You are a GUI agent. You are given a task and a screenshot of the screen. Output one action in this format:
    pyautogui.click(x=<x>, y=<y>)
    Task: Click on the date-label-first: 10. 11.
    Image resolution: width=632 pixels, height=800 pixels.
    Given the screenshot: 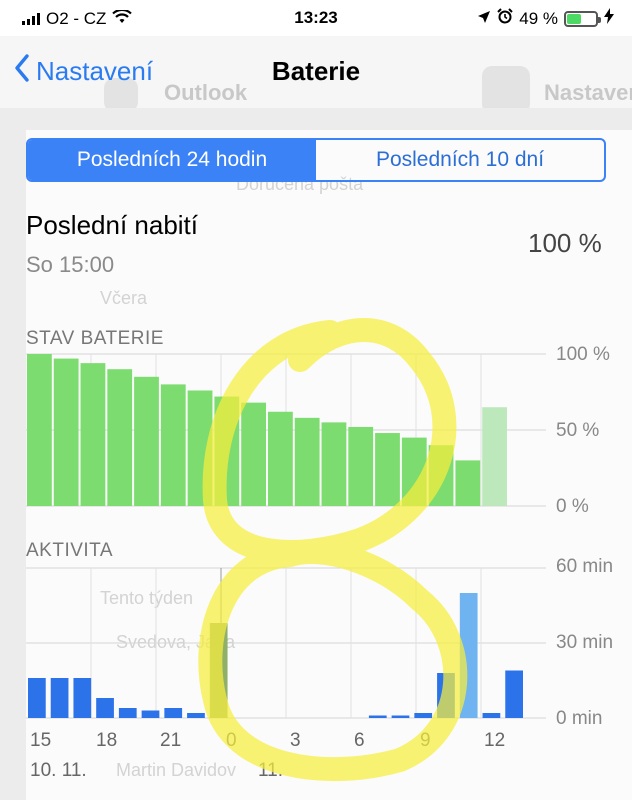 What is the action you would take?
    pyautogui.click(x=58, y=770)
    